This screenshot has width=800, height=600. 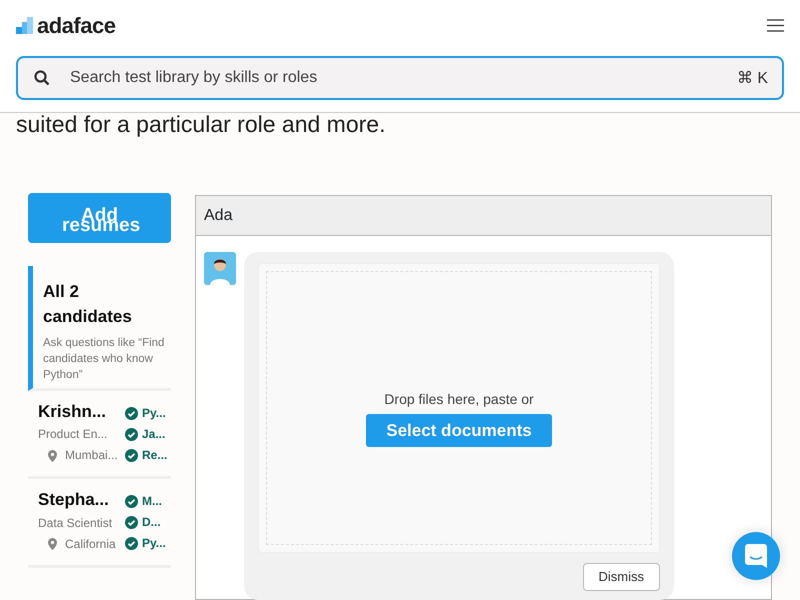 I want to click on intro-text: suited for a particular role and more., so click(x=201, y=125).